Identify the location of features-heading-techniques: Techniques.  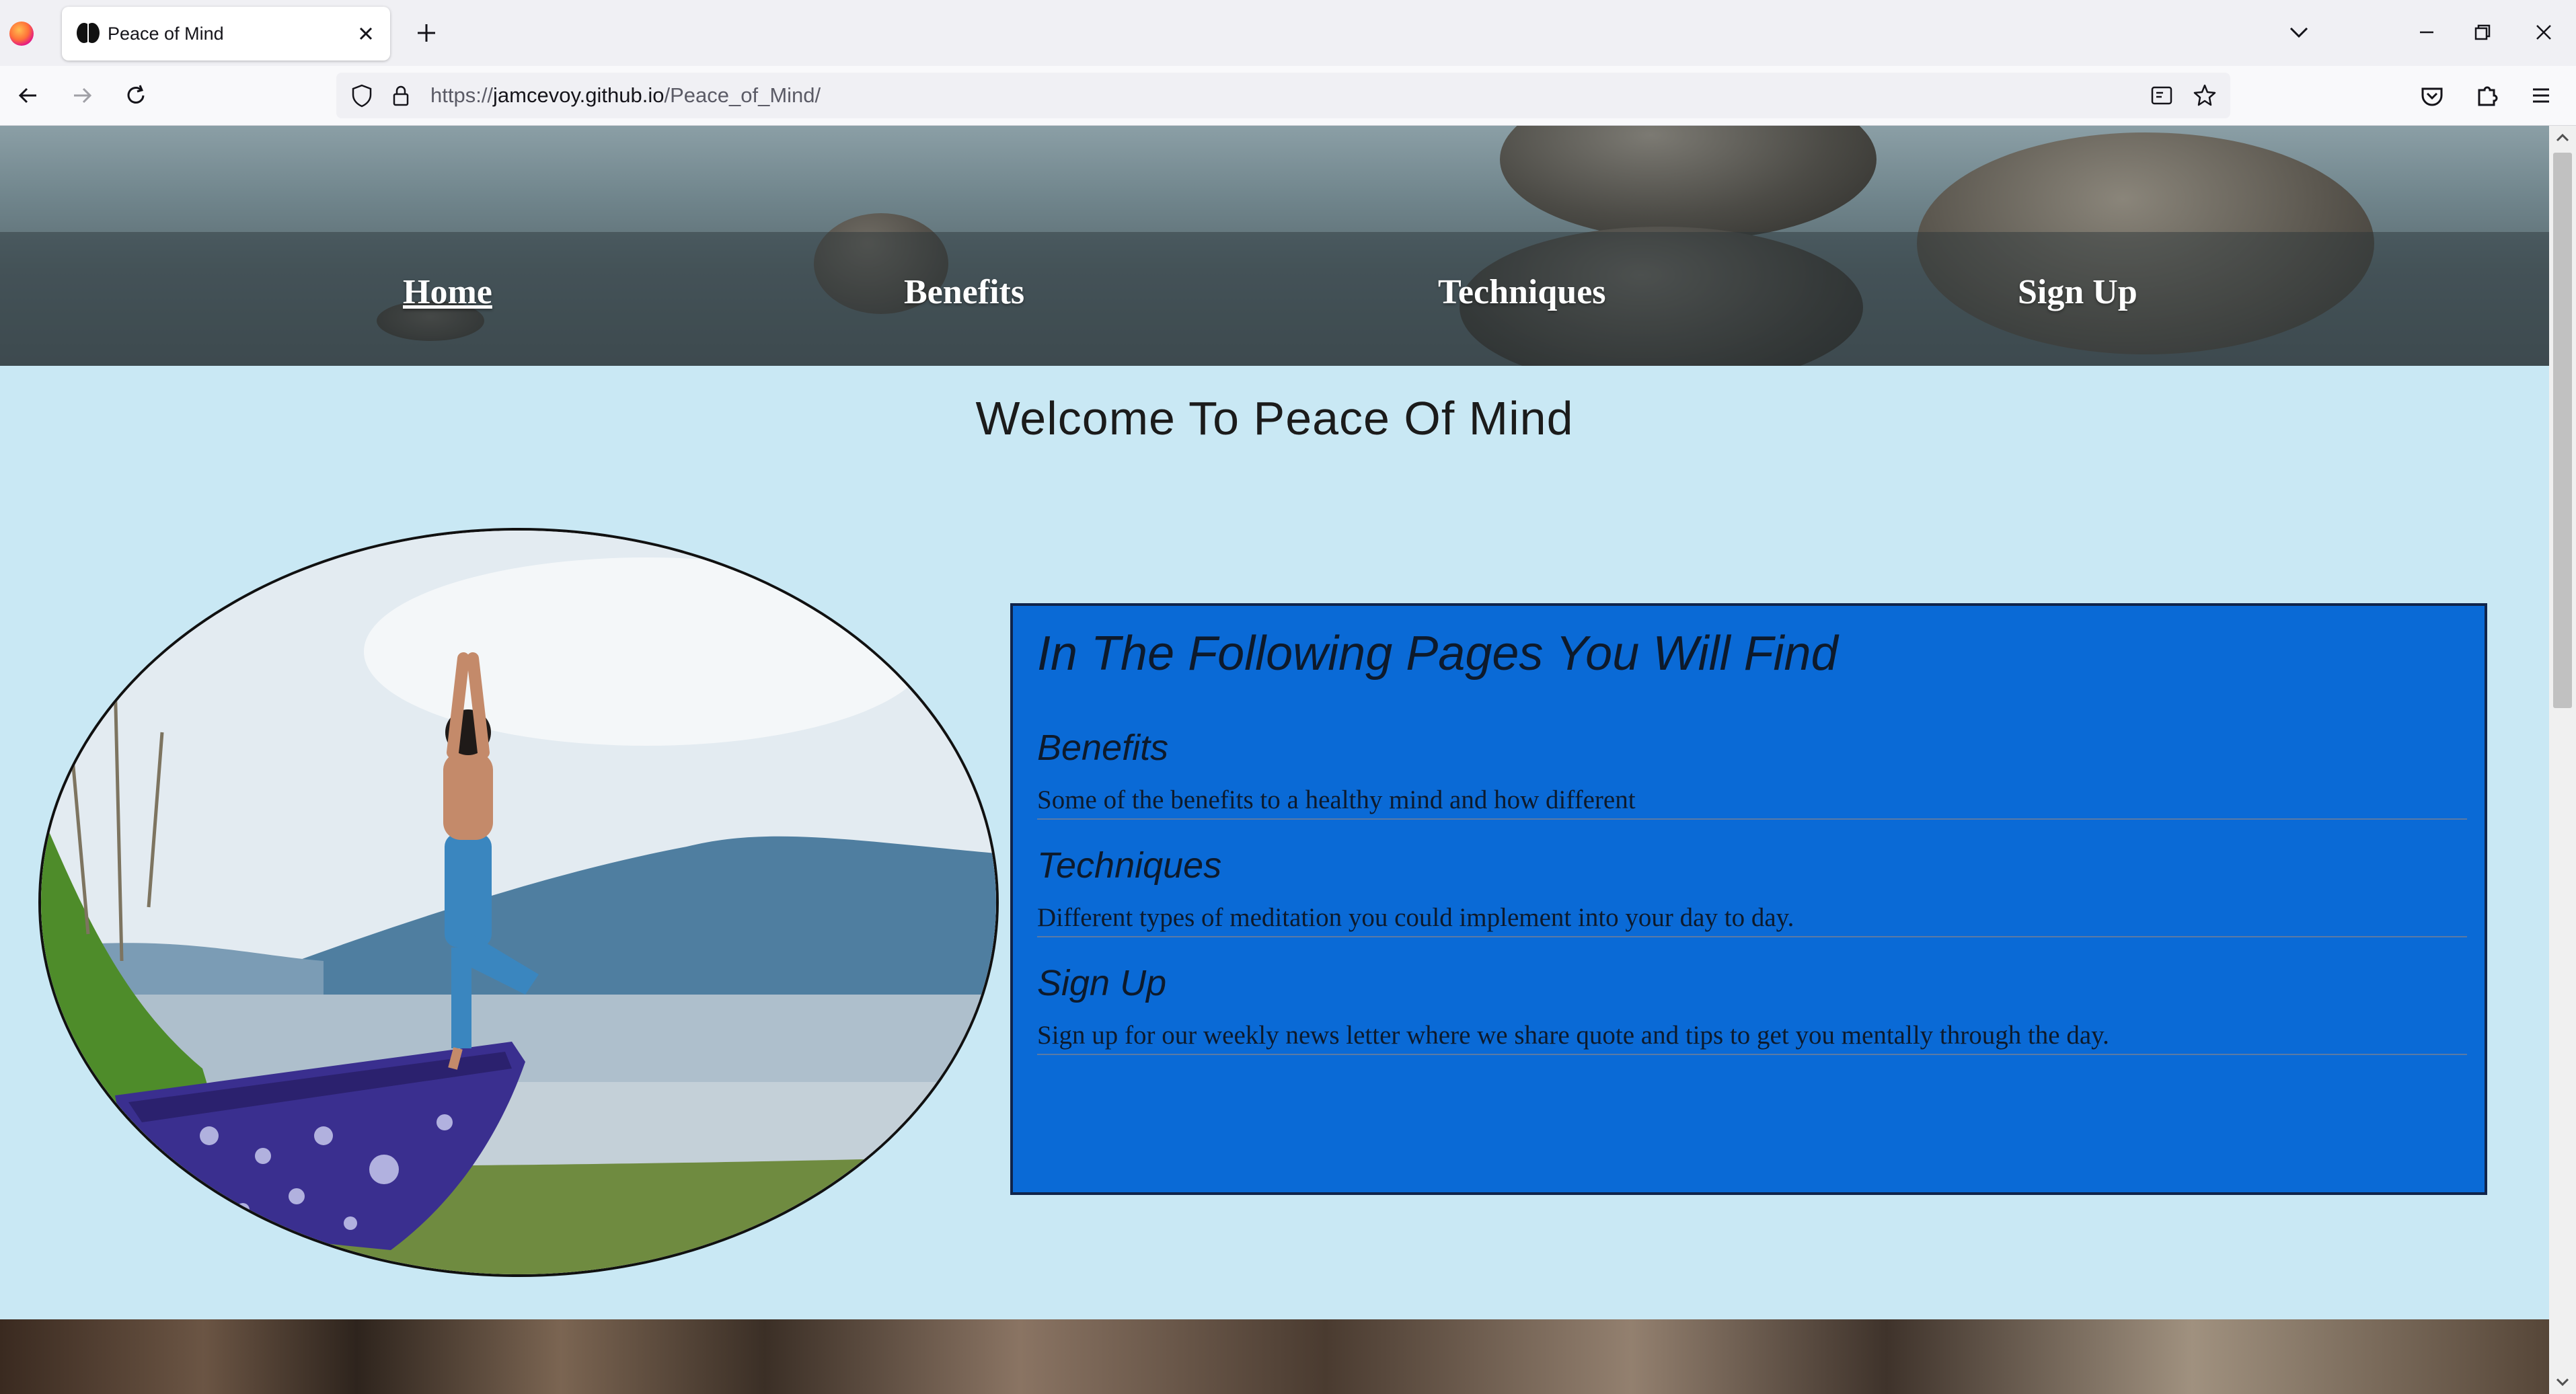
(1129, 865).